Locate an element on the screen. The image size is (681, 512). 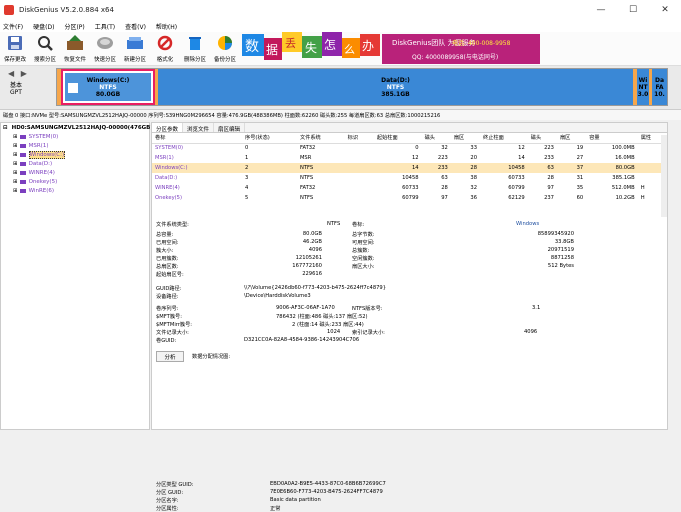
tree-item-winre: ⊞ WINRE(4) is located at coordinates (75, 172).